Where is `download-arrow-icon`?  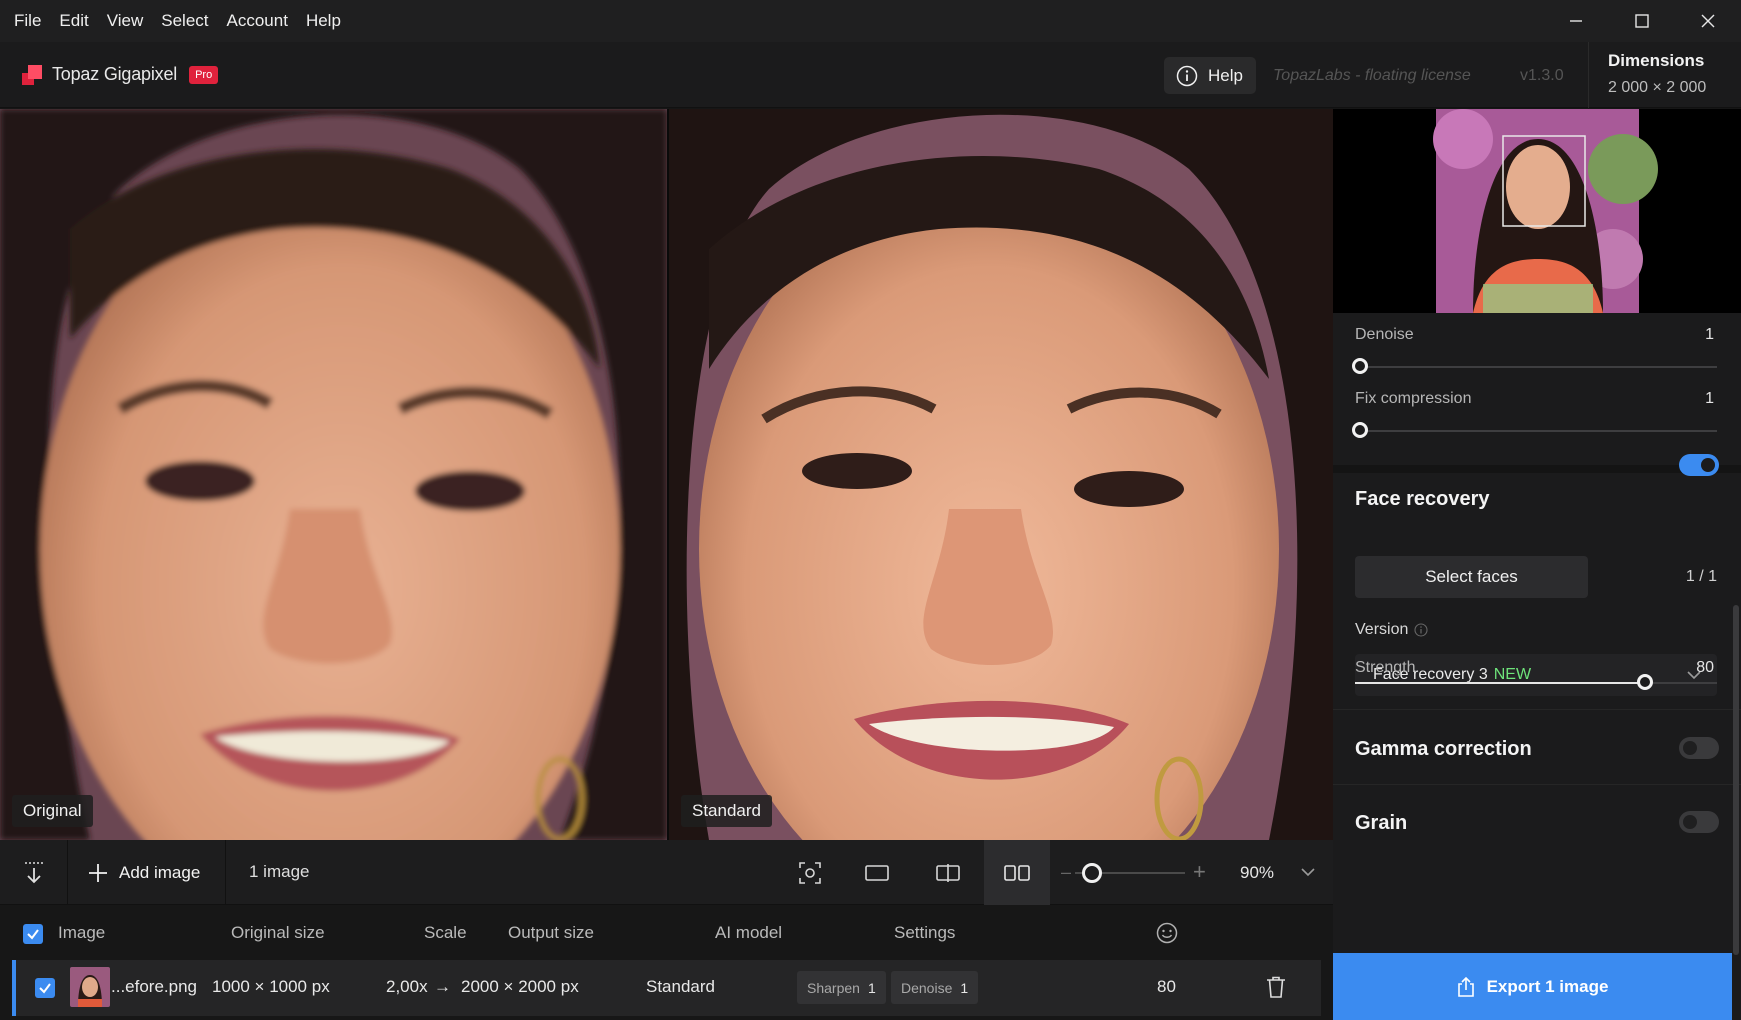 download-arrow-icon is located at coordinates (33, 872).